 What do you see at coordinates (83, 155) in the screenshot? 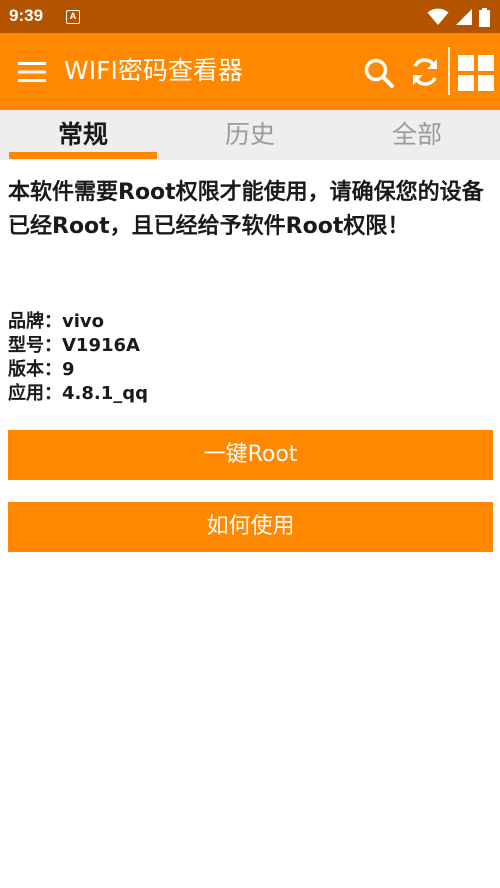
I see `tab-indicator` at bounding box center [83, 155].